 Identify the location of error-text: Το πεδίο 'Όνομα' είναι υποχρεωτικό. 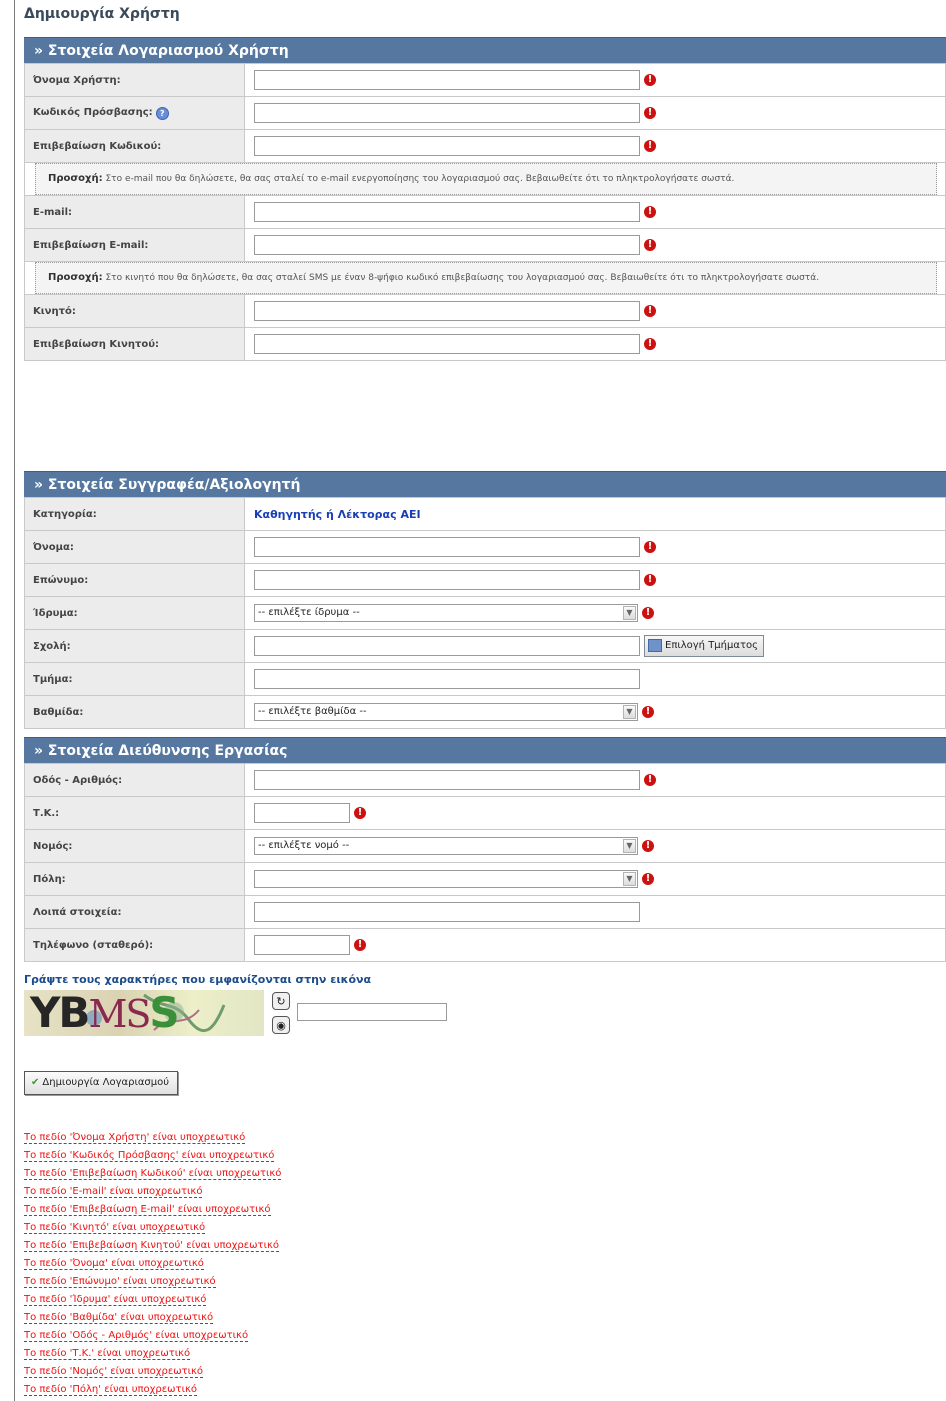
(114, 1264).